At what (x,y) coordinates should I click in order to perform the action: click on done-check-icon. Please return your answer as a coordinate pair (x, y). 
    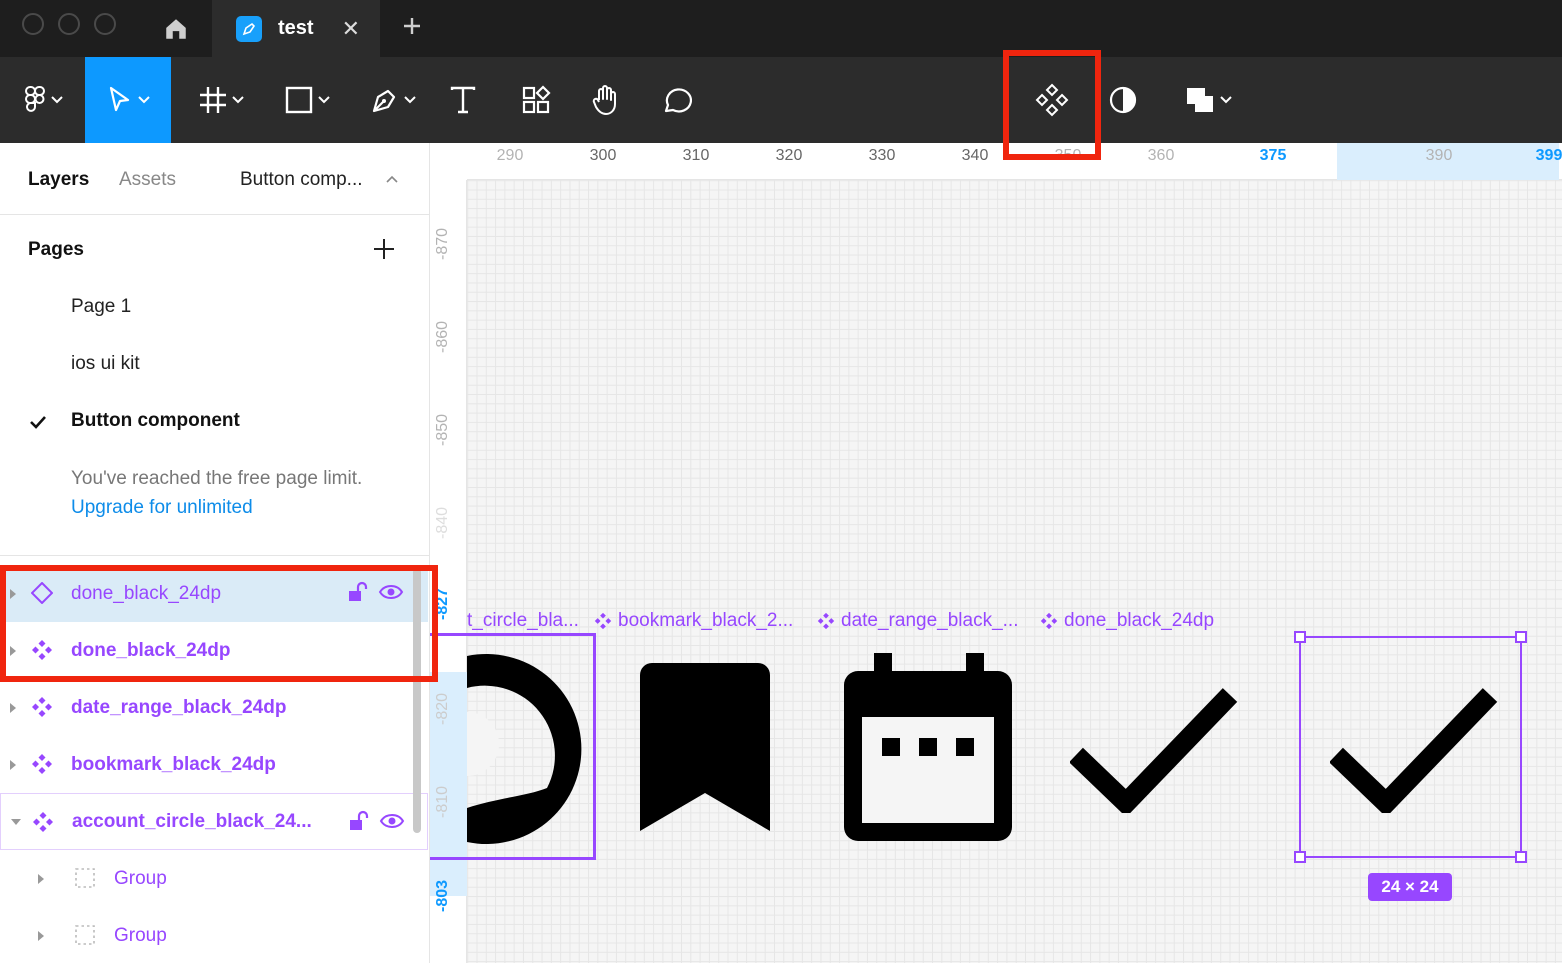
    Looking at the image, I should click on (1155, 748).